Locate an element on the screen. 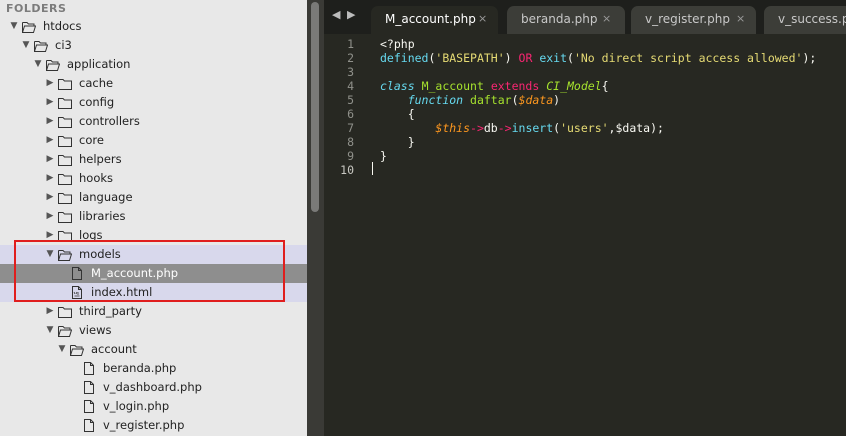 The height and width of the screenshot is (436, 846). tree-item-label: helpers is located at coordinates (100, 159).